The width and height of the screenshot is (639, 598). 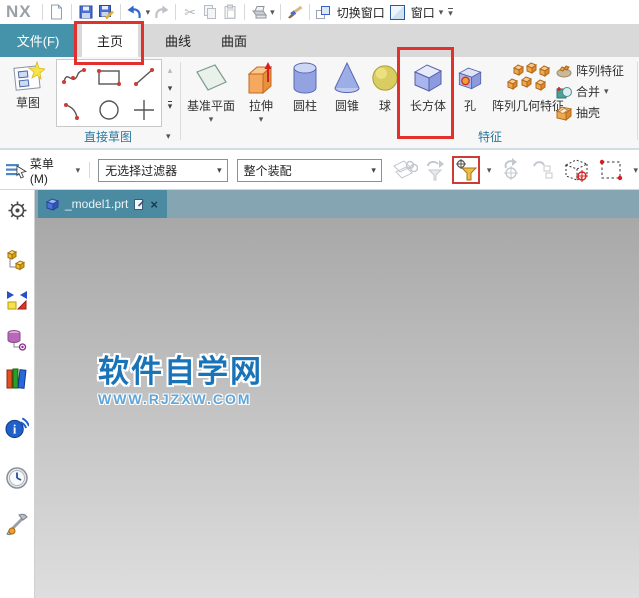 What do you see at coordinates (17, 340) in the screenshot?
I see `database-navigator-icon` at bounding box center [17, 340].